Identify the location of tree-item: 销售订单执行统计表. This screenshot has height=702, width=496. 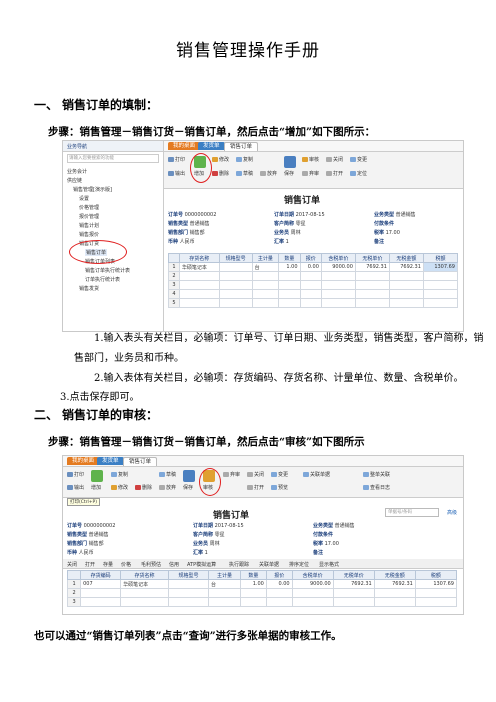
(107, 270).